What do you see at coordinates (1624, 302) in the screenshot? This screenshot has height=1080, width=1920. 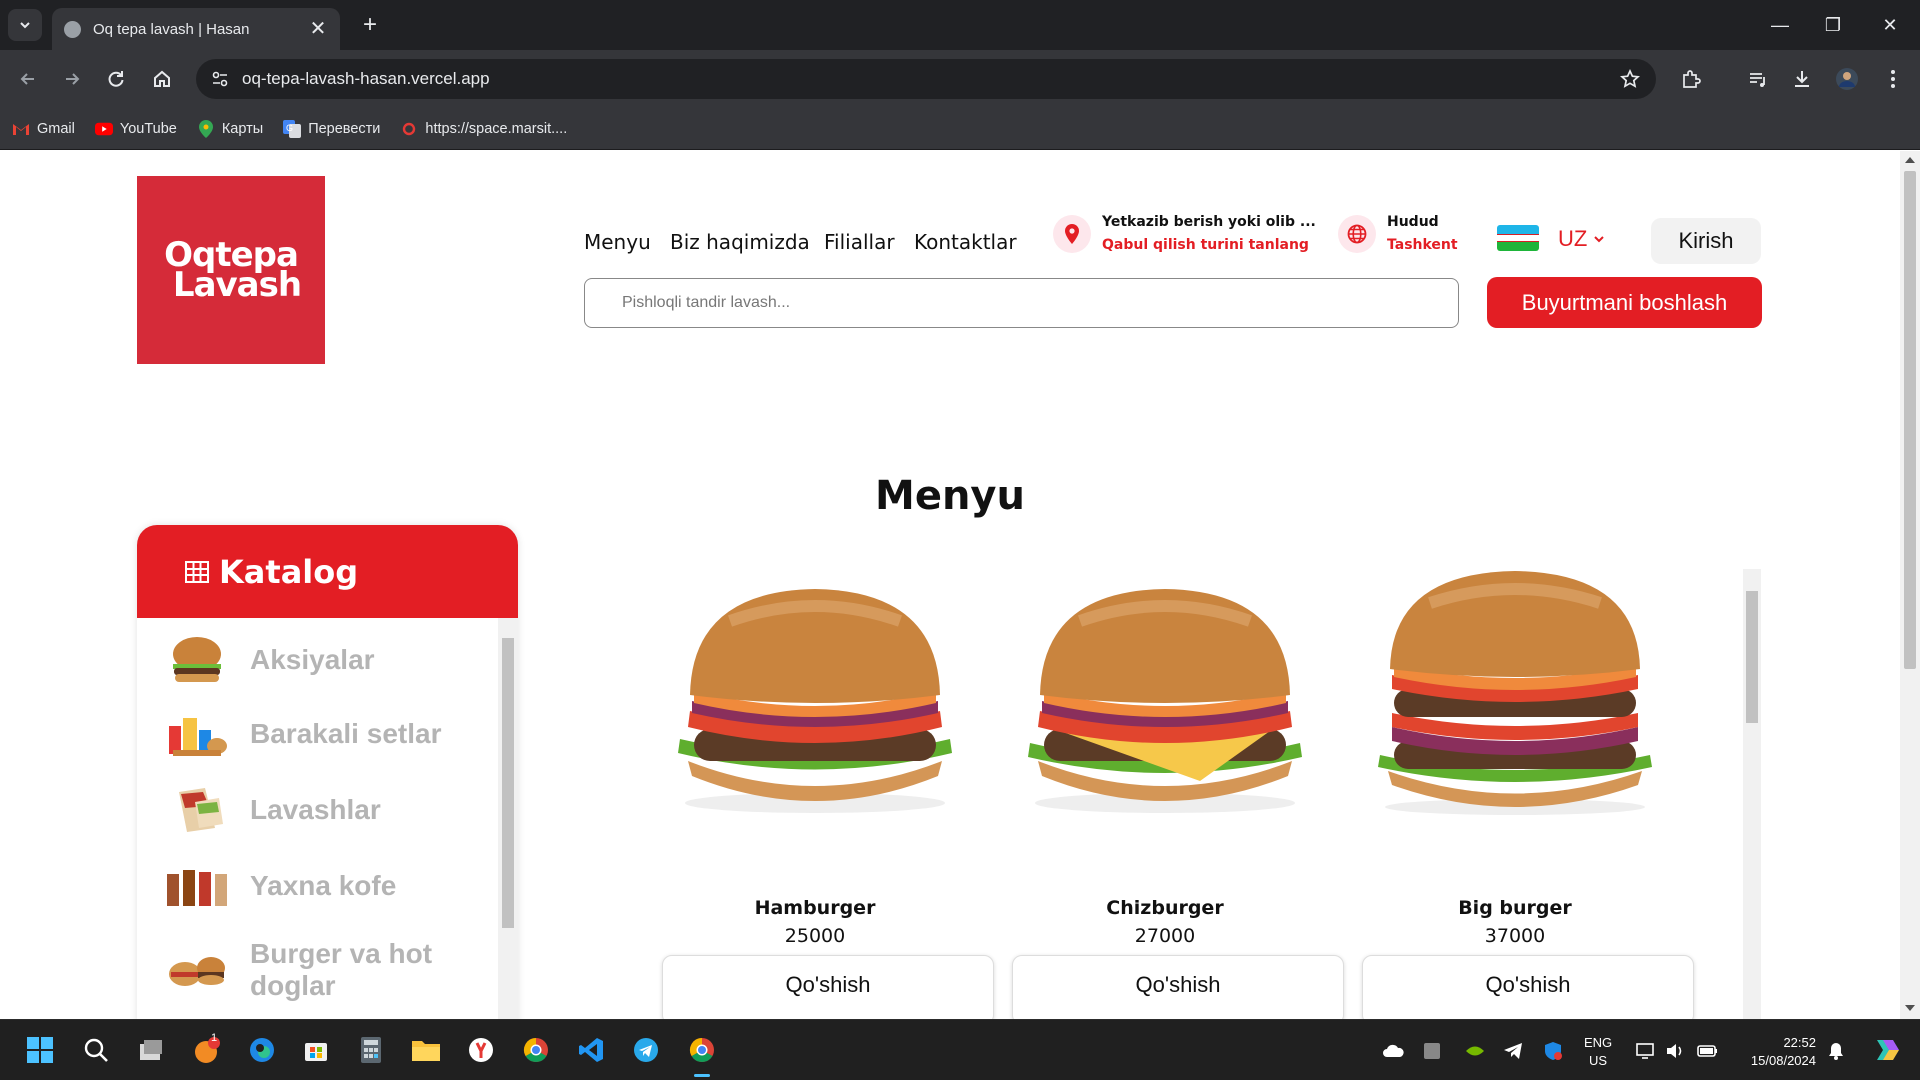 I see `start-order-button: Buyurtmani boshlash` at bounding box center [1624, 302].